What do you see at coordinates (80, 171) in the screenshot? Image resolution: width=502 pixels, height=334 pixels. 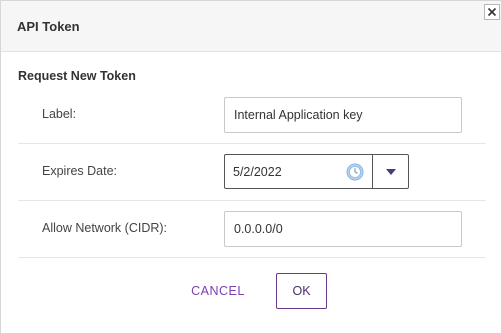 I see `expires-date-label: Expires Date:` at bounding box center [80, 171].